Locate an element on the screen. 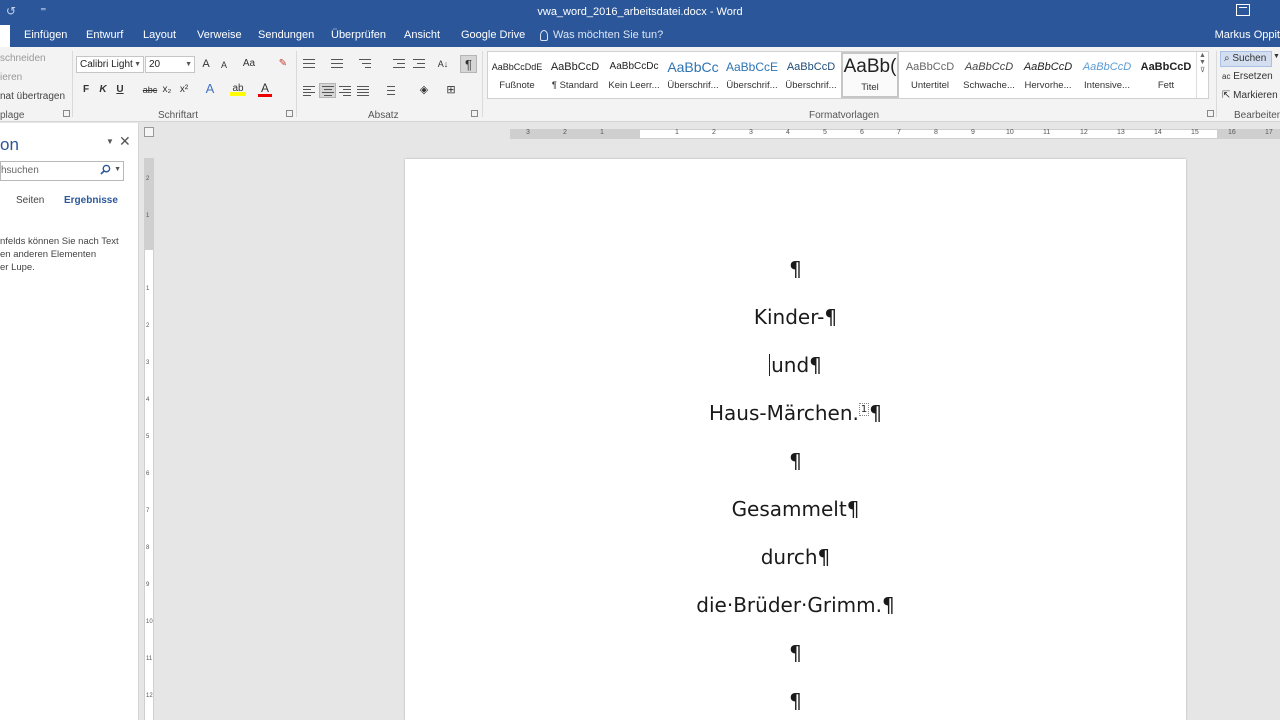 This screenshot has width=1280, height=720. paragraph-line: durch¶ is located at coordinates (795, 557).